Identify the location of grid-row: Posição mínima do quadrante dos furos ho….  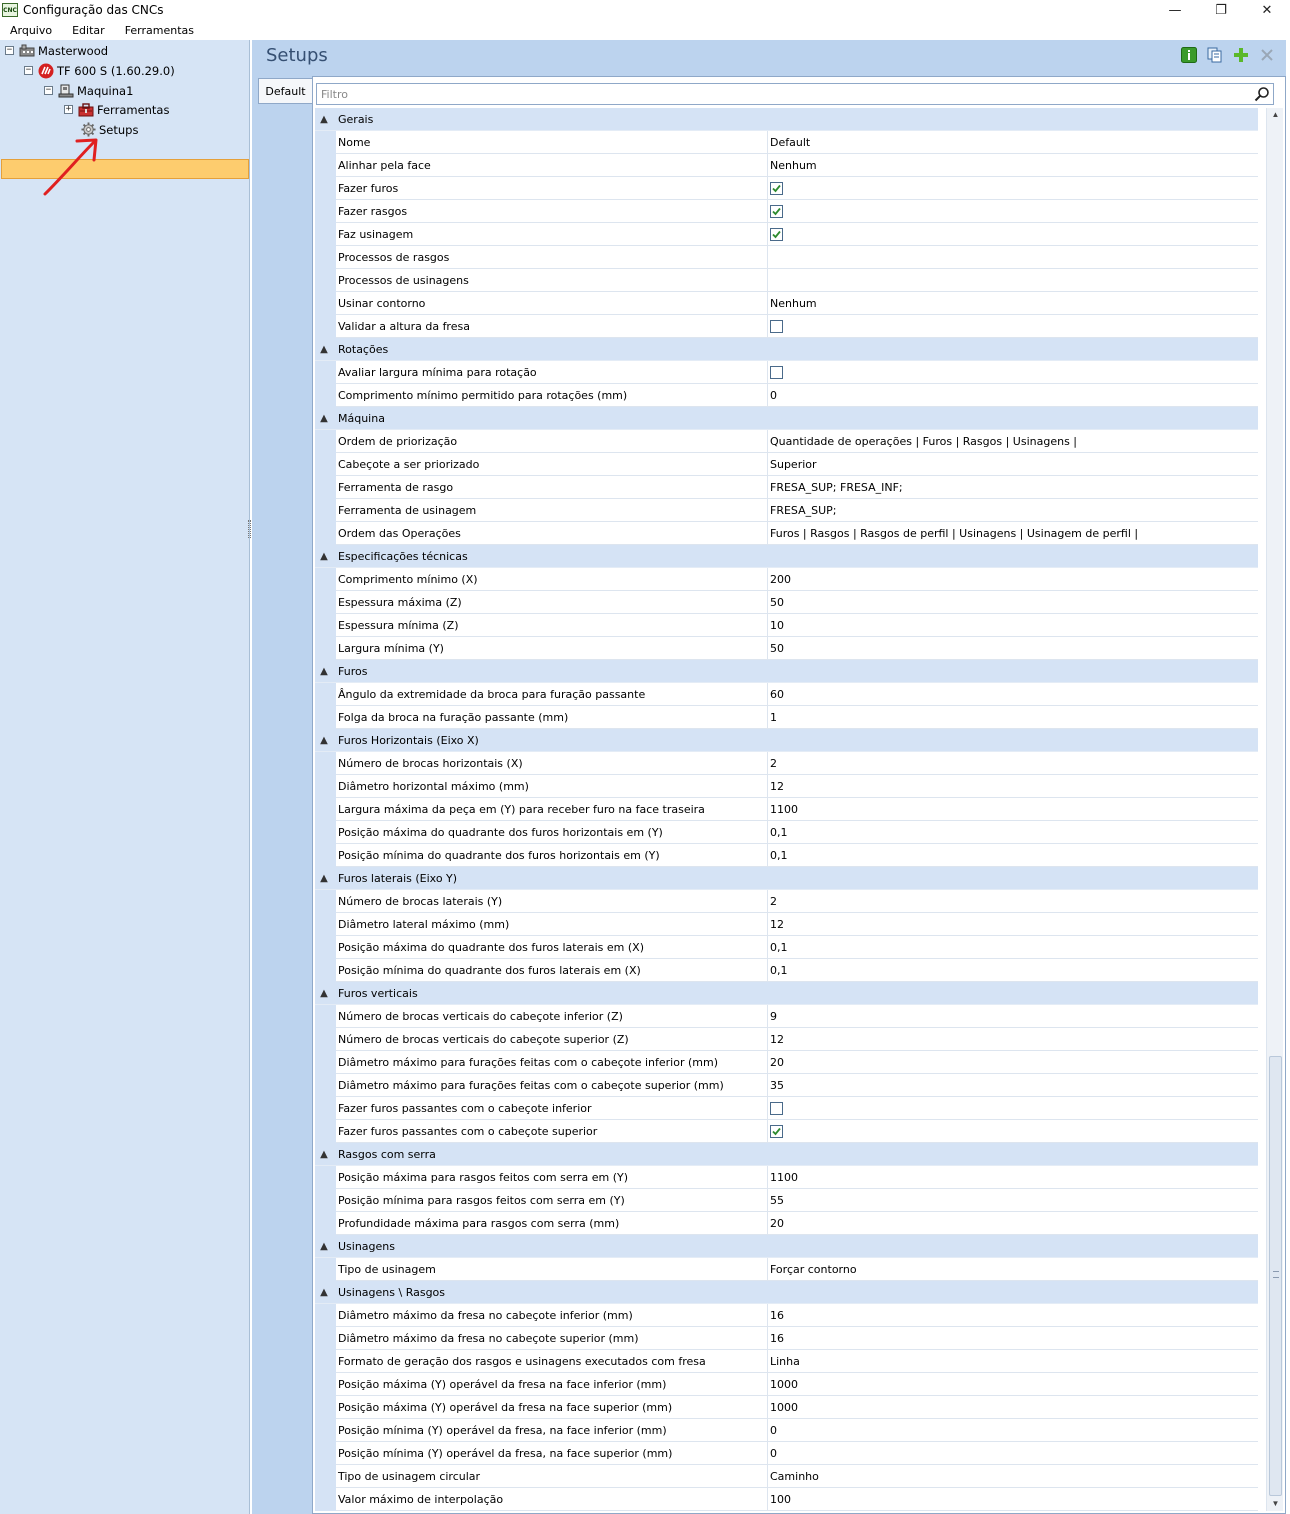
(786, 855).